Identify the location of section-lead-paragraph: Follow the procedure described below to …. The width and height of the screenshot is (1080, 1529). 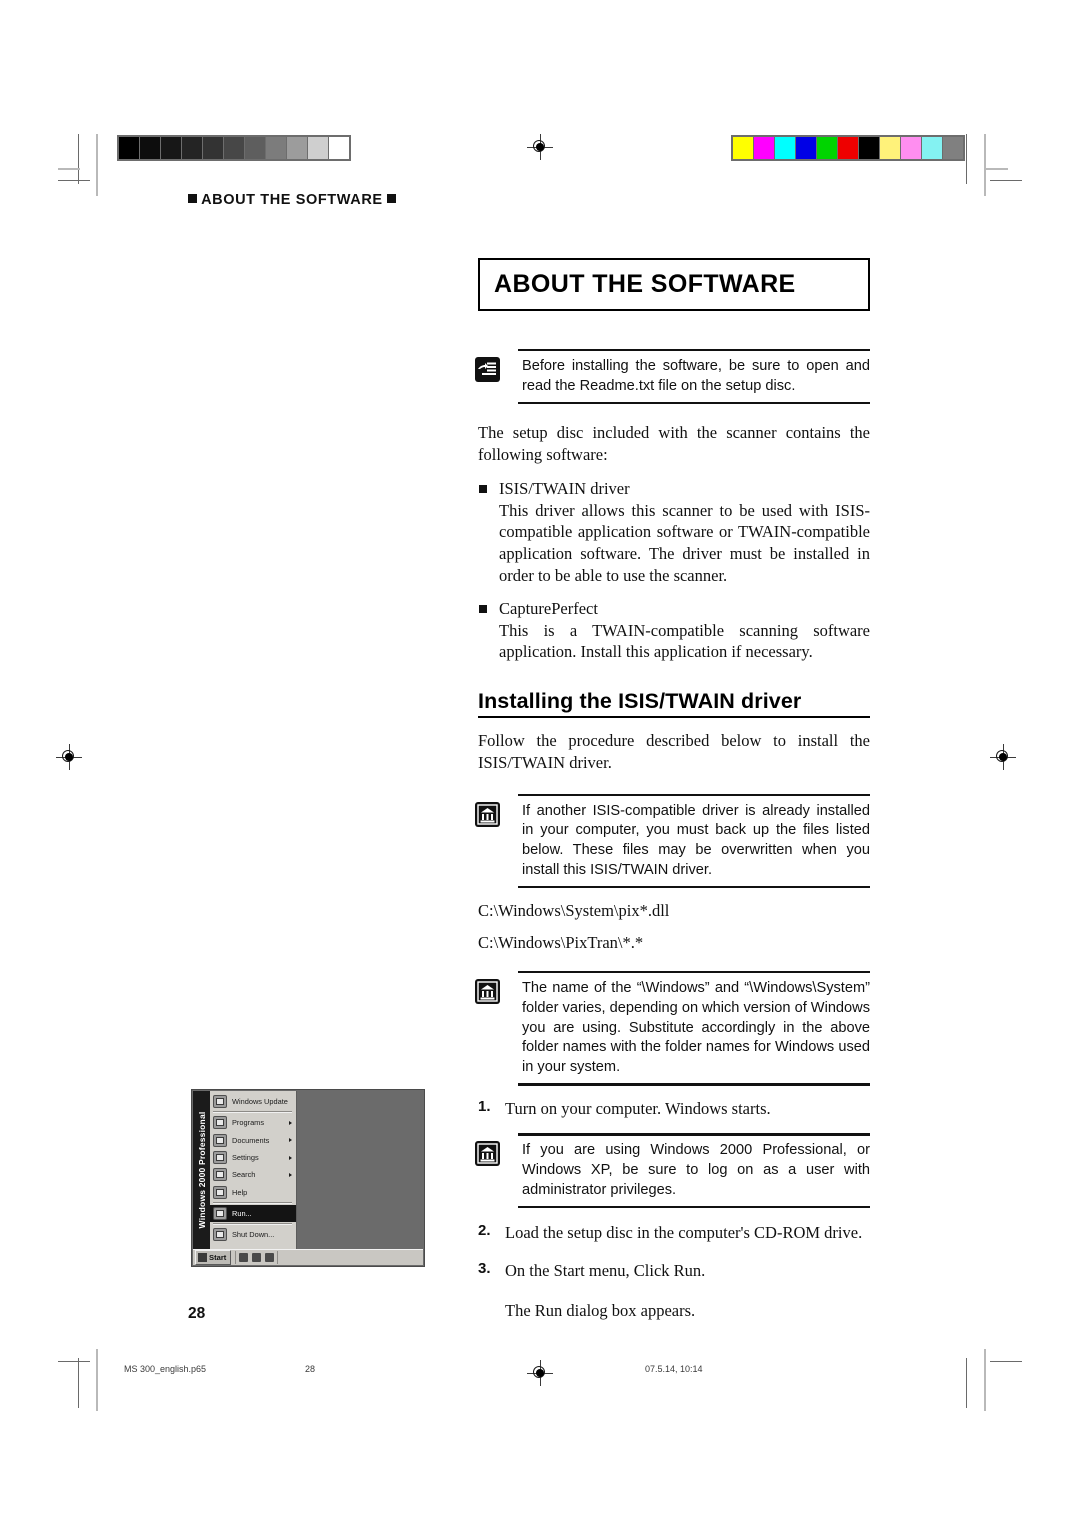
(674, 751).